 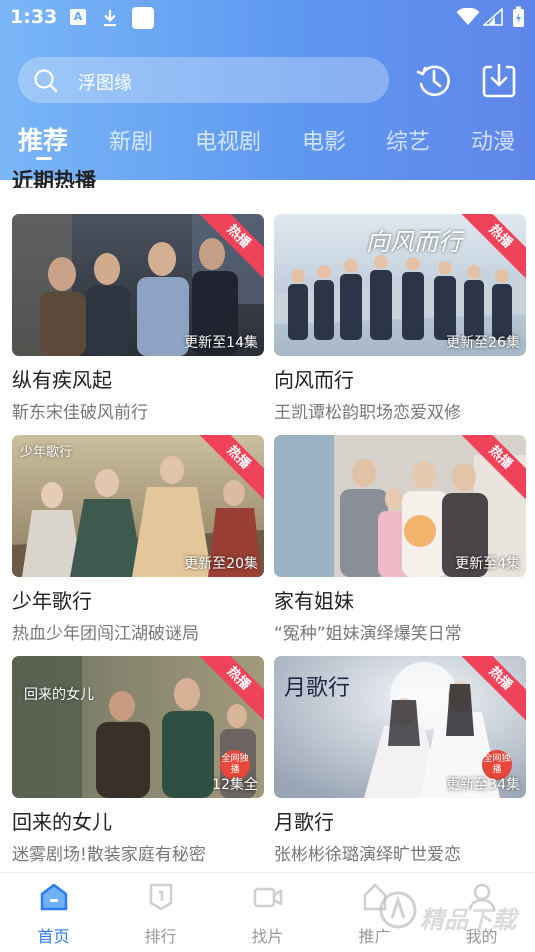 I want to click on home-icon, so click(x=54, y=897).